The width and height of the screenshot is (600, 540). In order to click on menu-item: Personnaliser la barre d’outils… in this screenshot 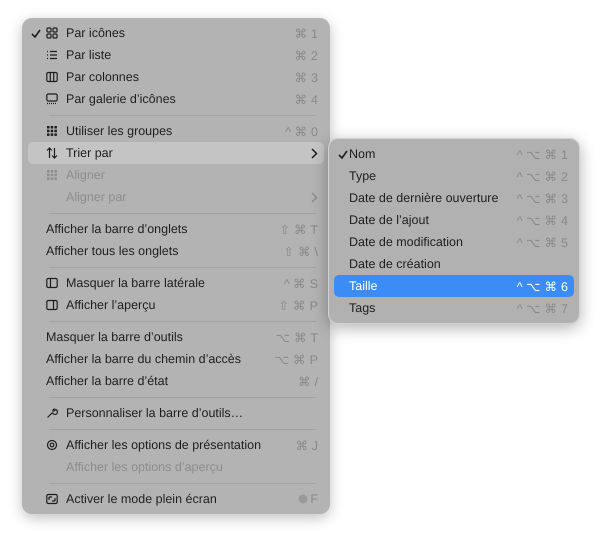, I will do `click(176, 413)`.